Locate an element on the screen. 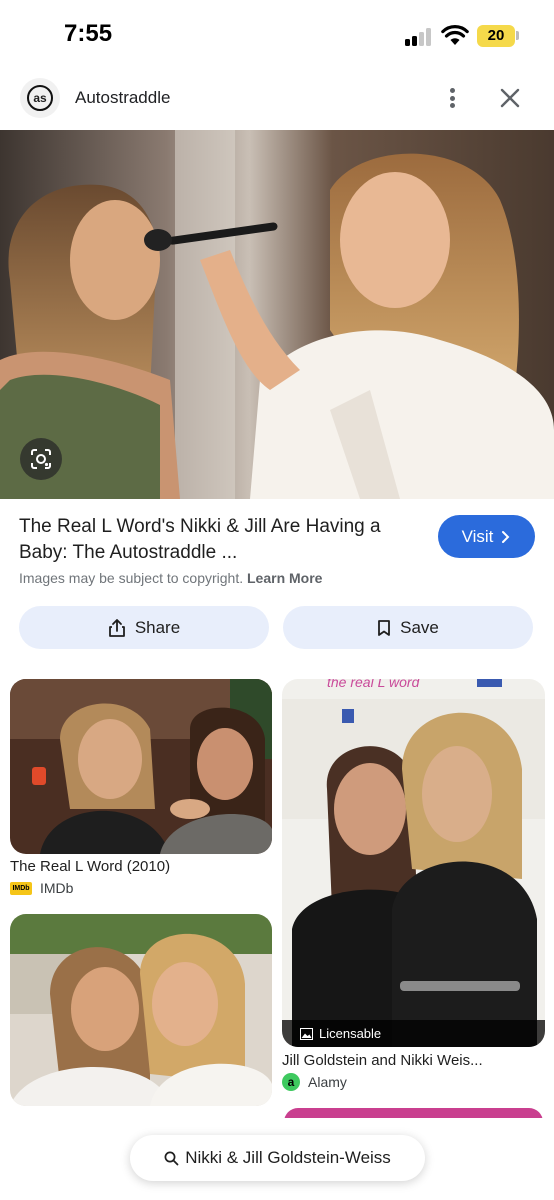 This screenshot has height=1200, width=554. related-source: IMDb IMDb is located at coordinates (41, 888).